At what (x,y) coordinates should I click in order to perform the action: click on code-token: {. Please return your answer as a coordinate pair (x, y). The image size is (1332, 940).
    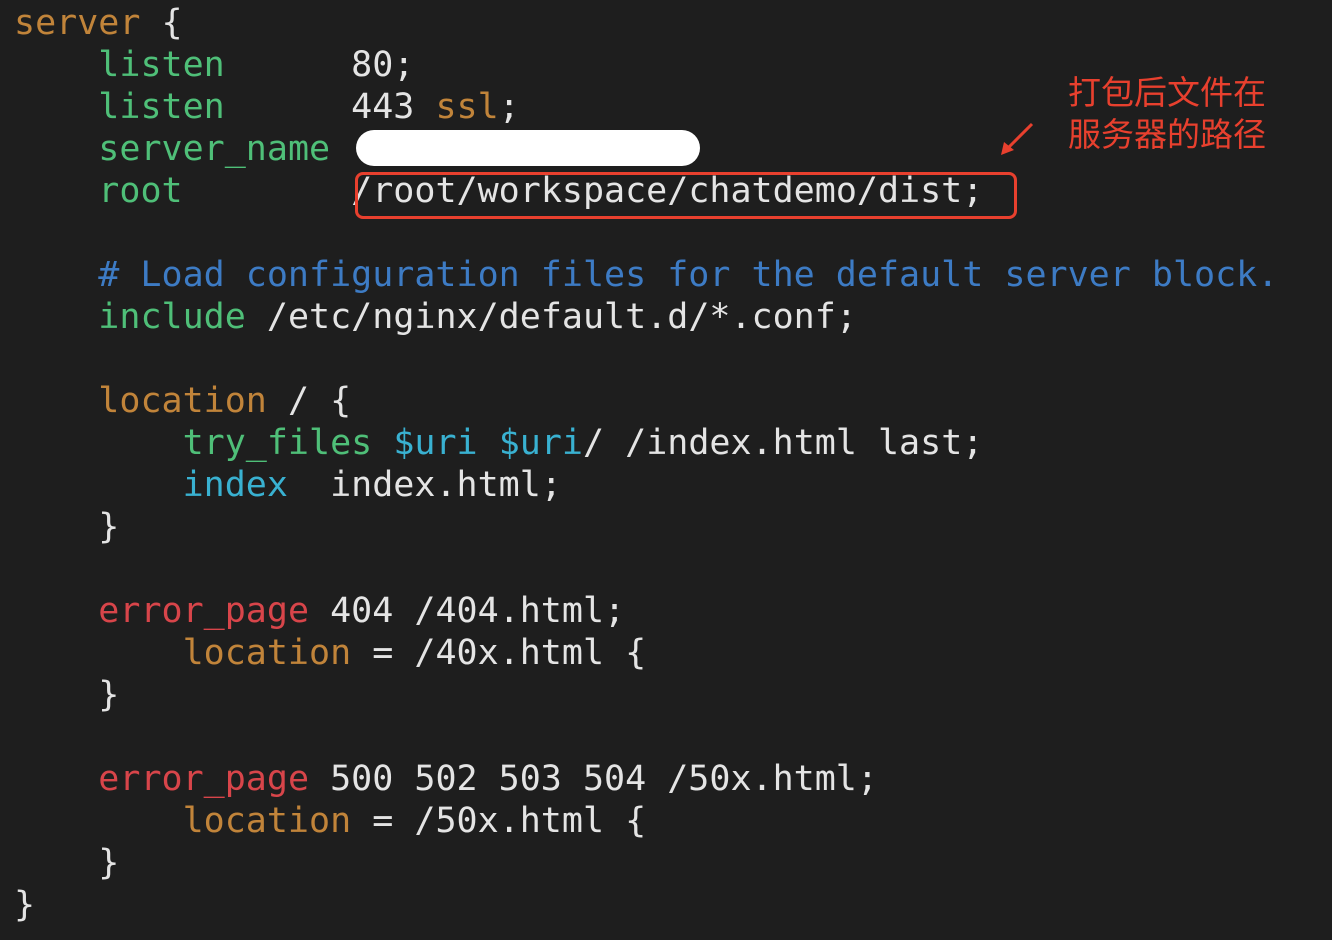
    Looking at the image, I should click on (161, 23).